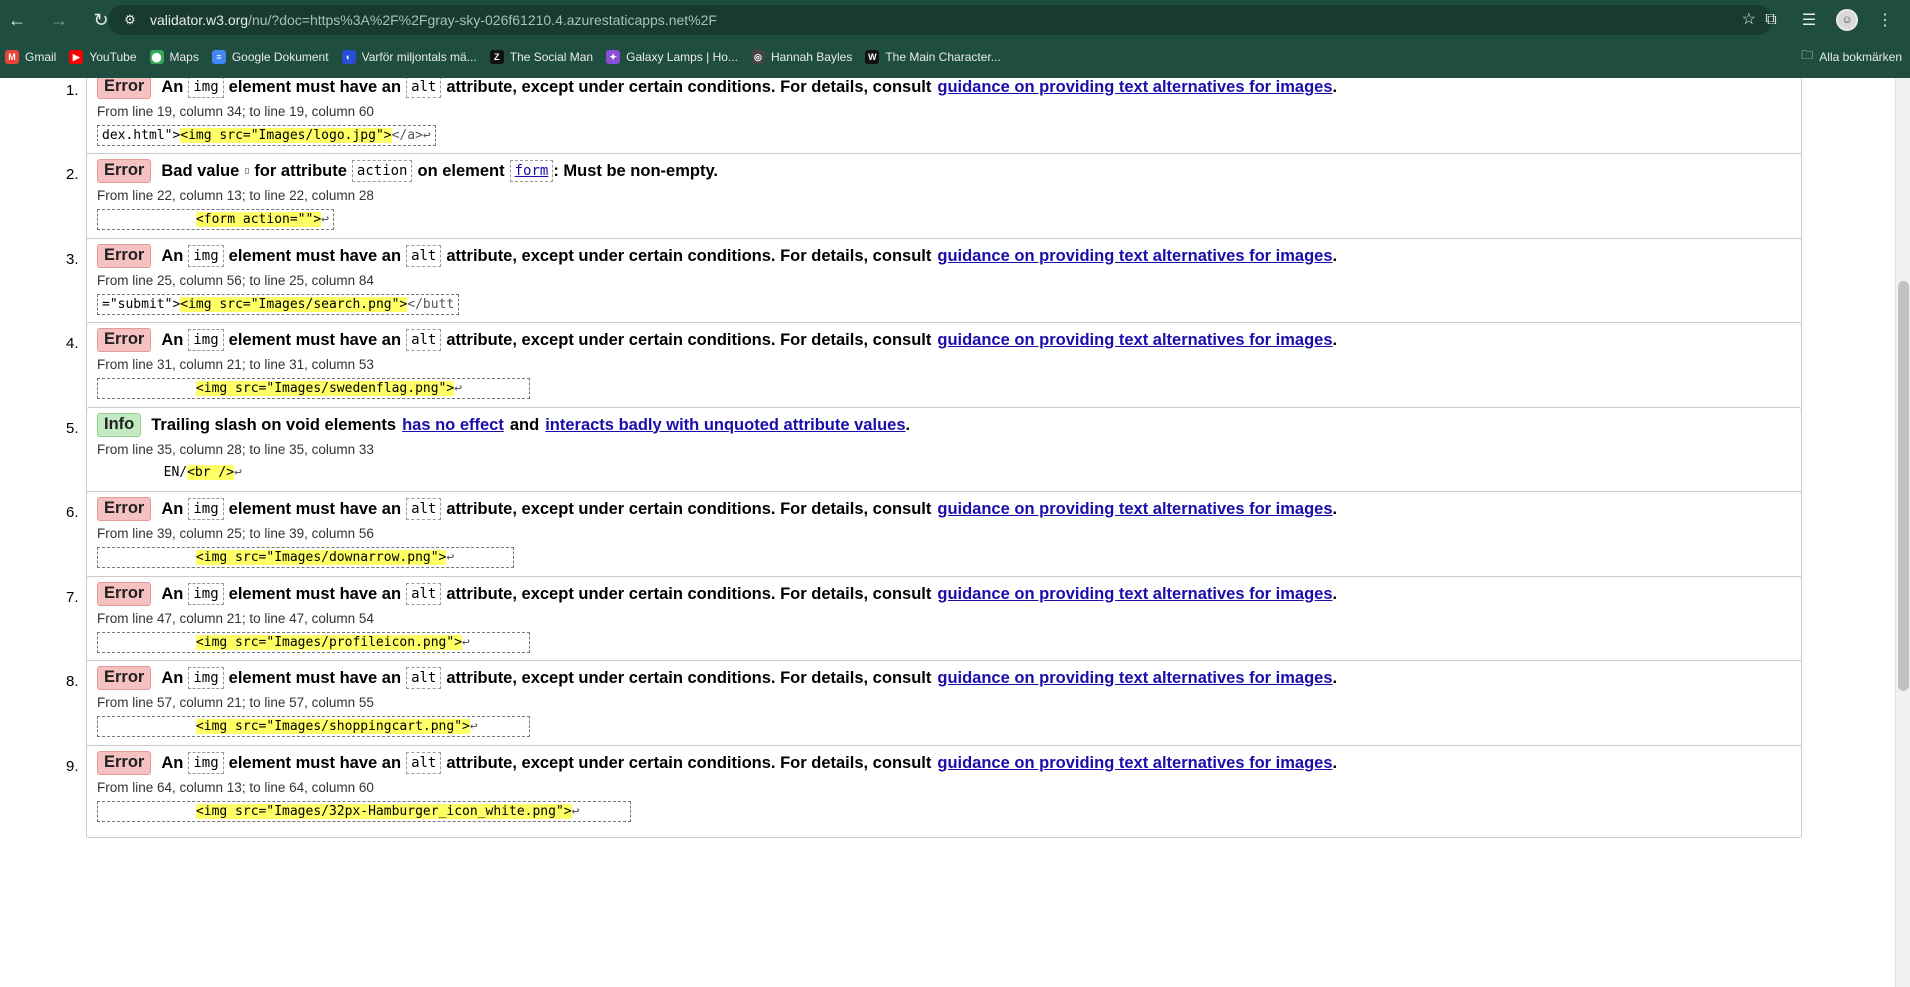  Describe the element at coordinates (218, 57) in the screenshot. I see `docs-icon: ≡` at that location.